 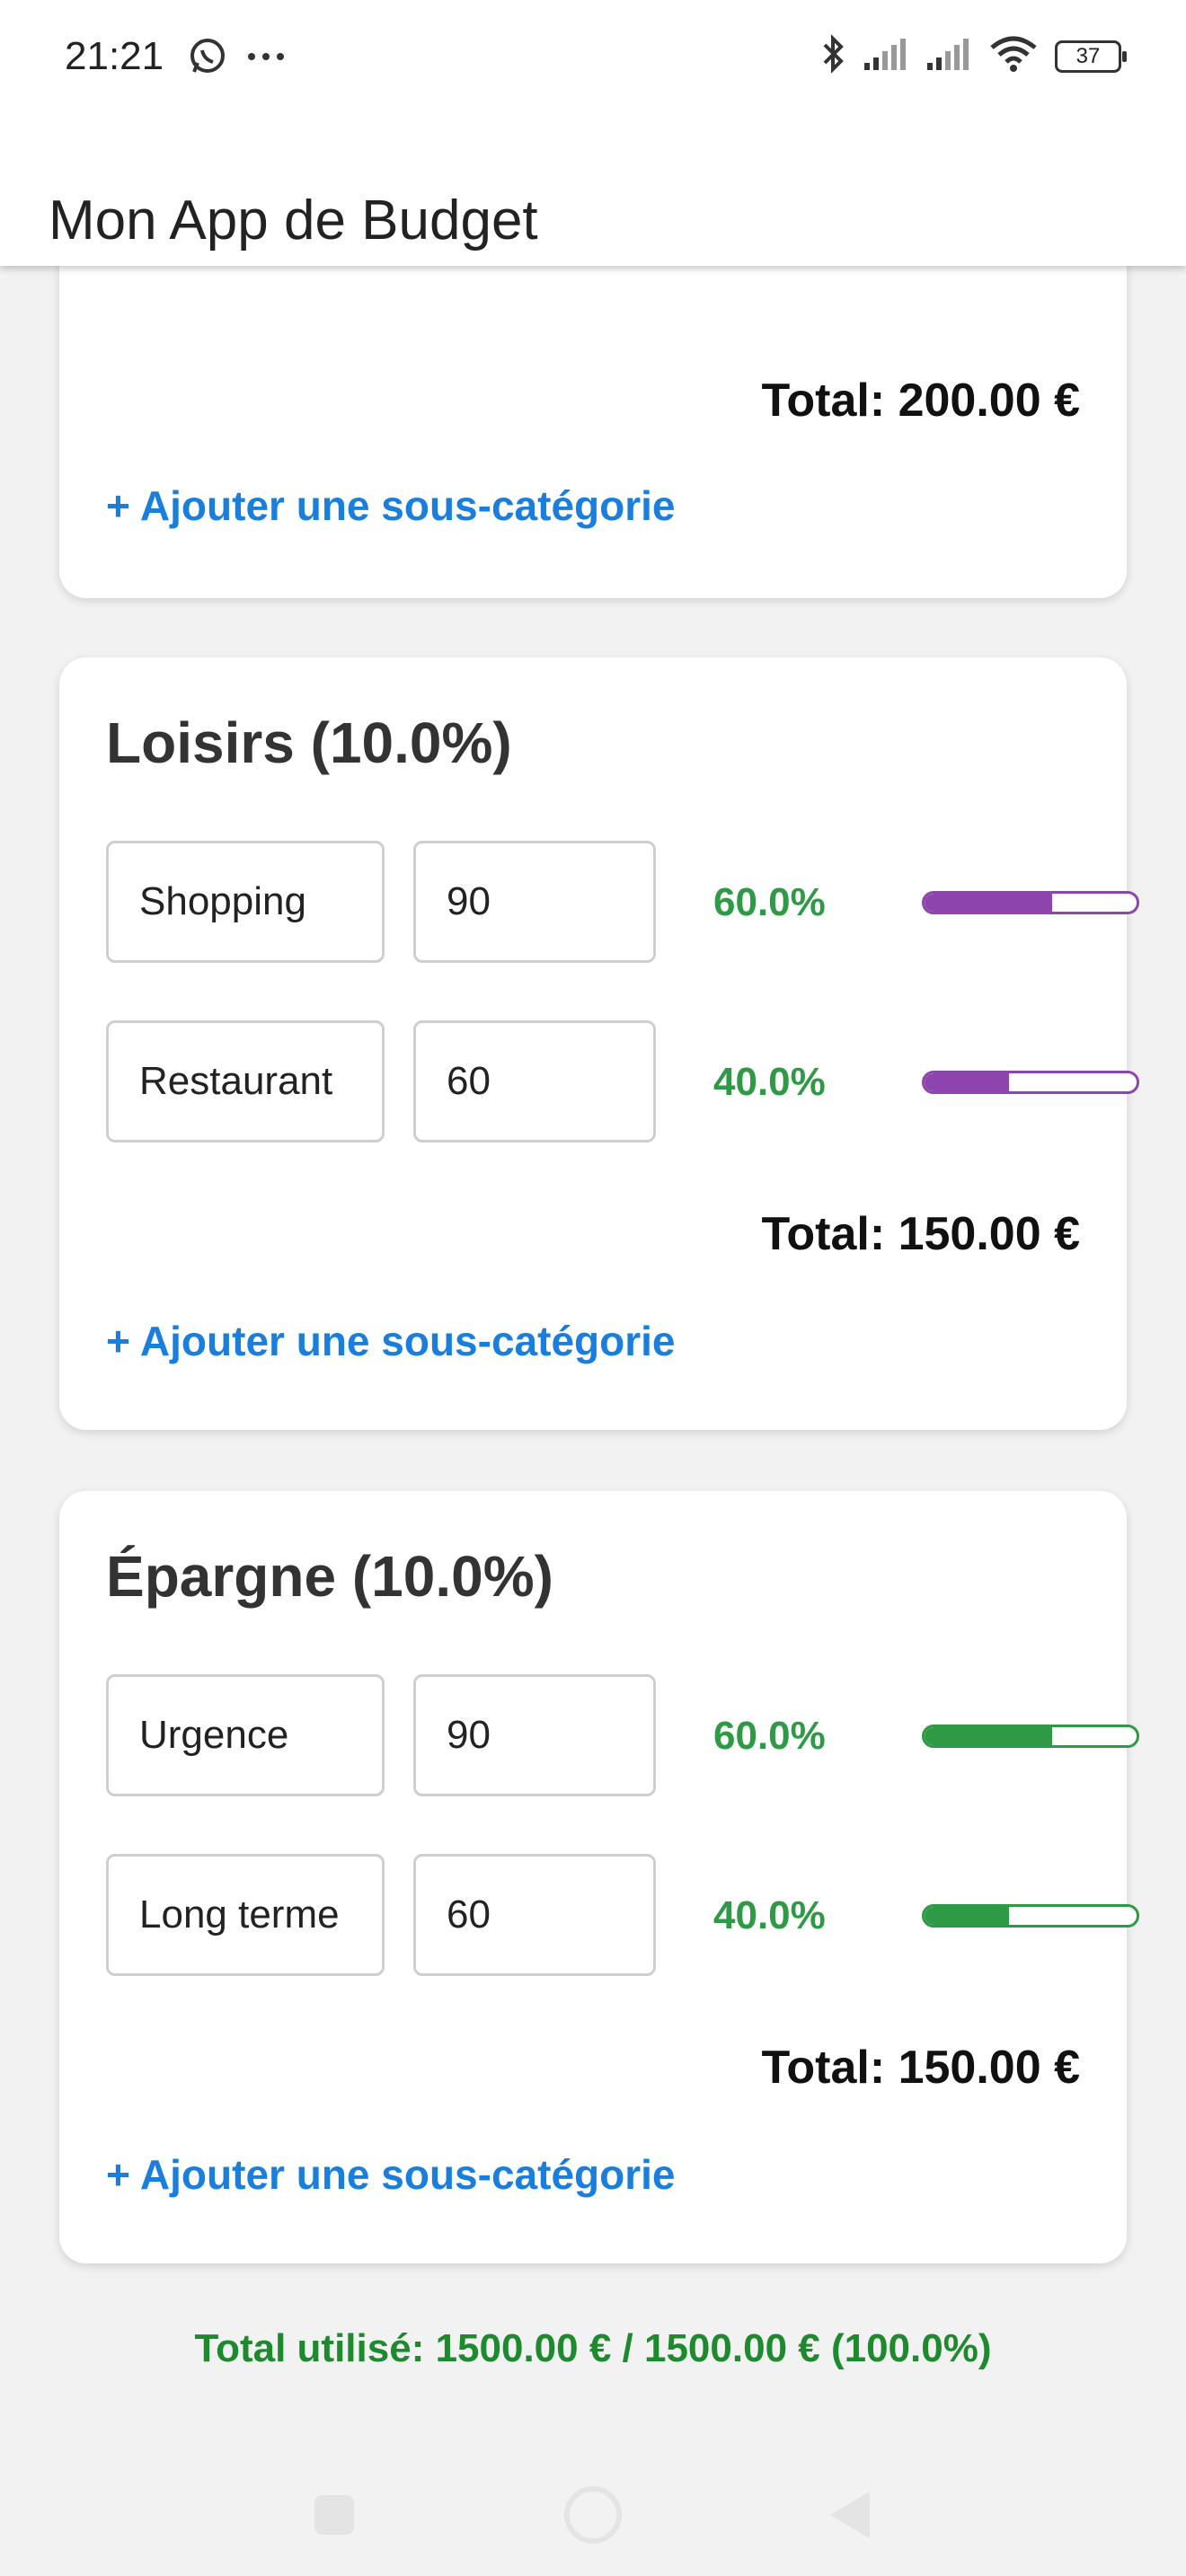 I want to click on category-total: Total: 200.00 €, so click(x=920, y=401).